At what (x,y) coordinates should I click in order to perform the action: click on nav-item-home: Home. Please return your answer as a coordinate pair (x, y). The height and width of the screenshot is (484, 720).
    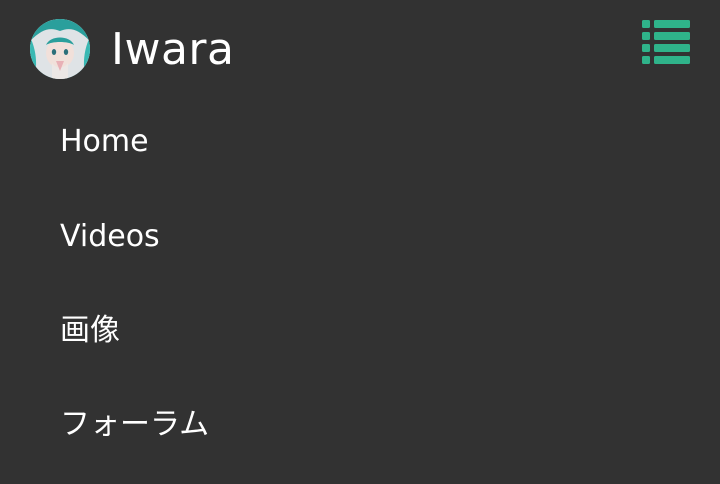
    Looking at the image, I should click on (360, 142).